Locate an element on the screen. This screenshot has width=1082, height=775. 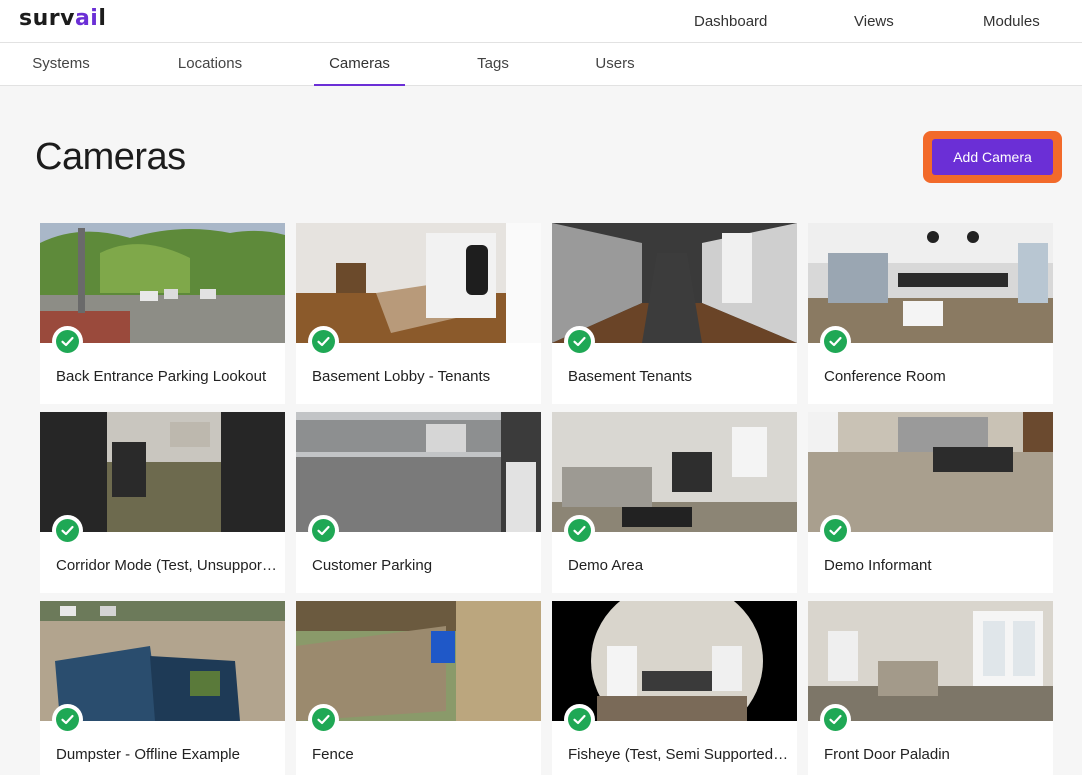
camera-card: Basement Tenants is located at coordinates (674, 313).